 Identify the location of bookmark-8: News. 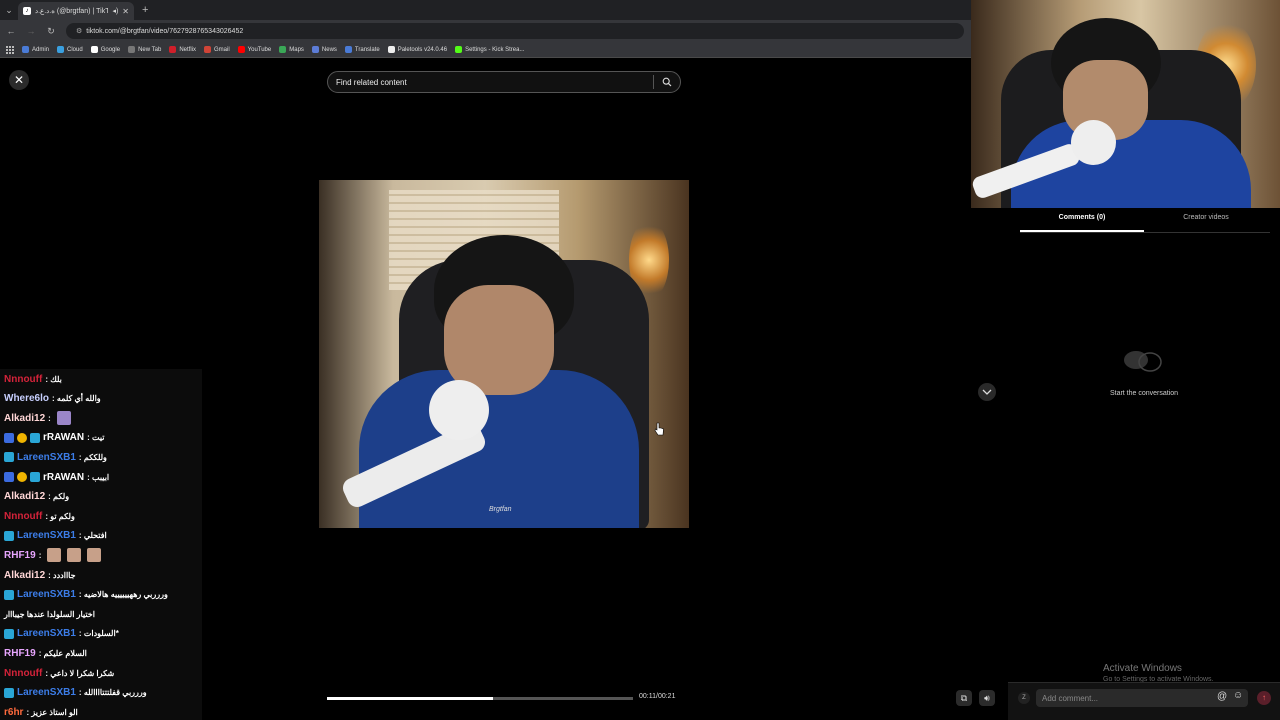
(324, 49).